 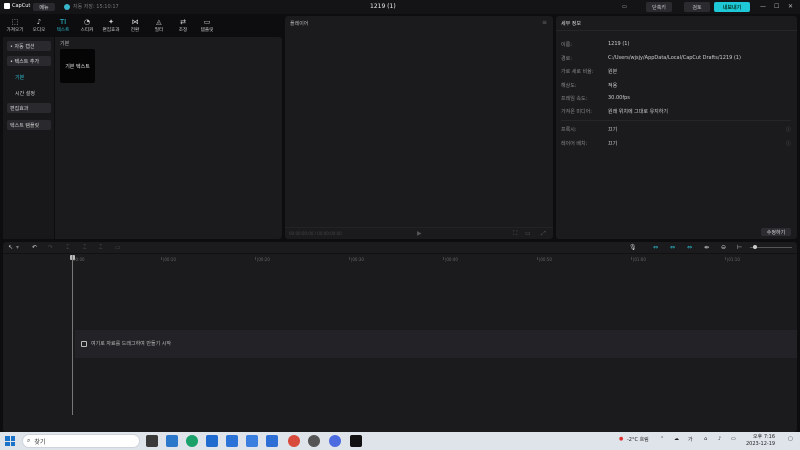 What do you see at coordinates (10, 247) in the screenshot?
I see `select-tool-icon: ↖` at bounding box center [10, 247].